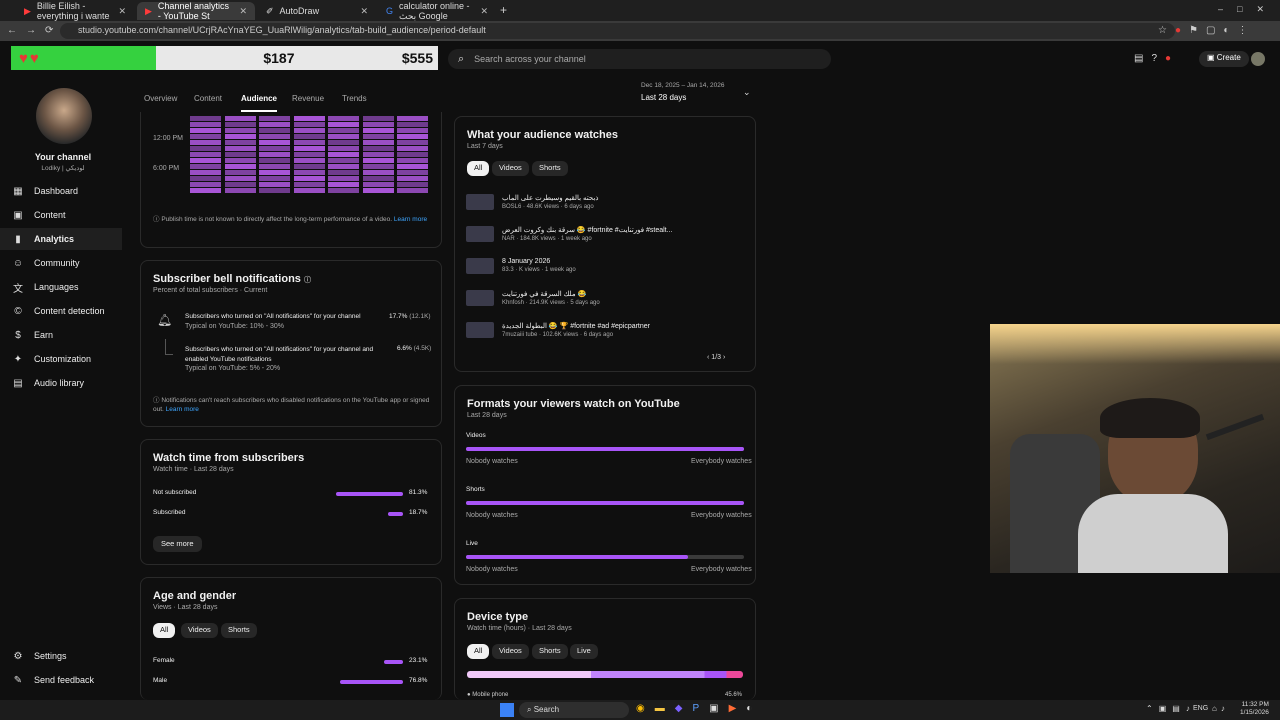  What do you see at coordinates (1206, 30) in the screenshot?
I see `browser-extension-icons: ☆●⚑▢◐⋮` at bounding box center [1206, 30].